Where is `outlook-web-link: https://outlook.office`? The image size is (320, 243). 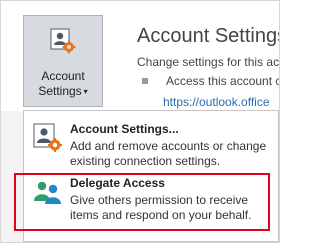 outlook-web-link: https://outlook.office is located at coordinates (216, 102).